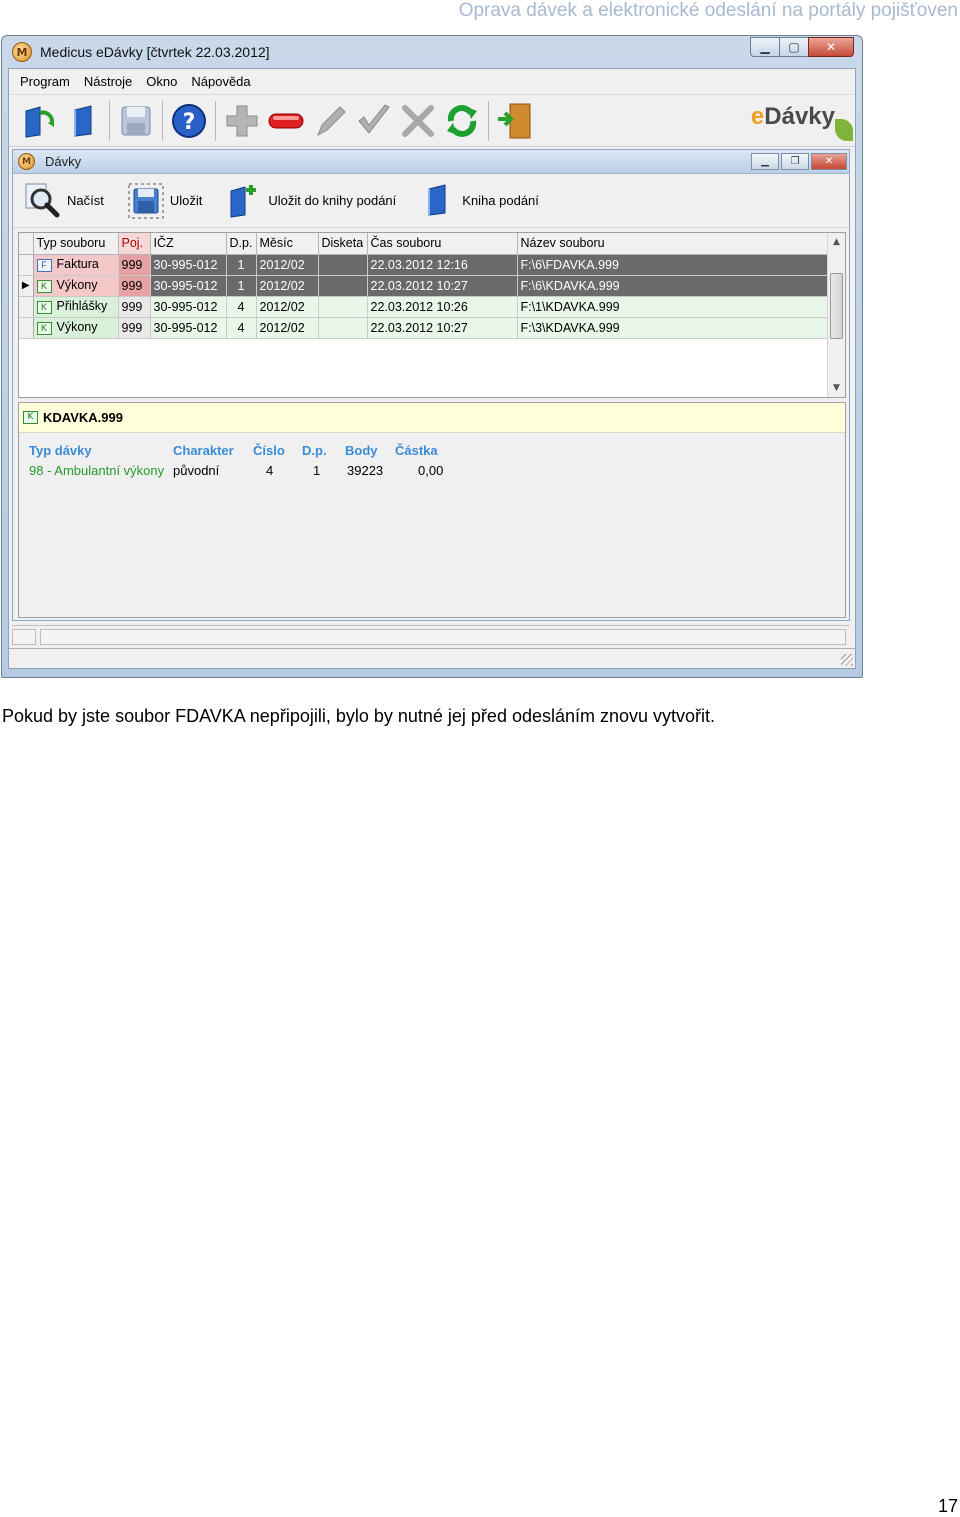 The width and height of the screenshot is (960, 1517). What do you see at coordinates (26, 286) in the screenshot?
I see `row-indicator: ▶` at bounding box center [26, 286].